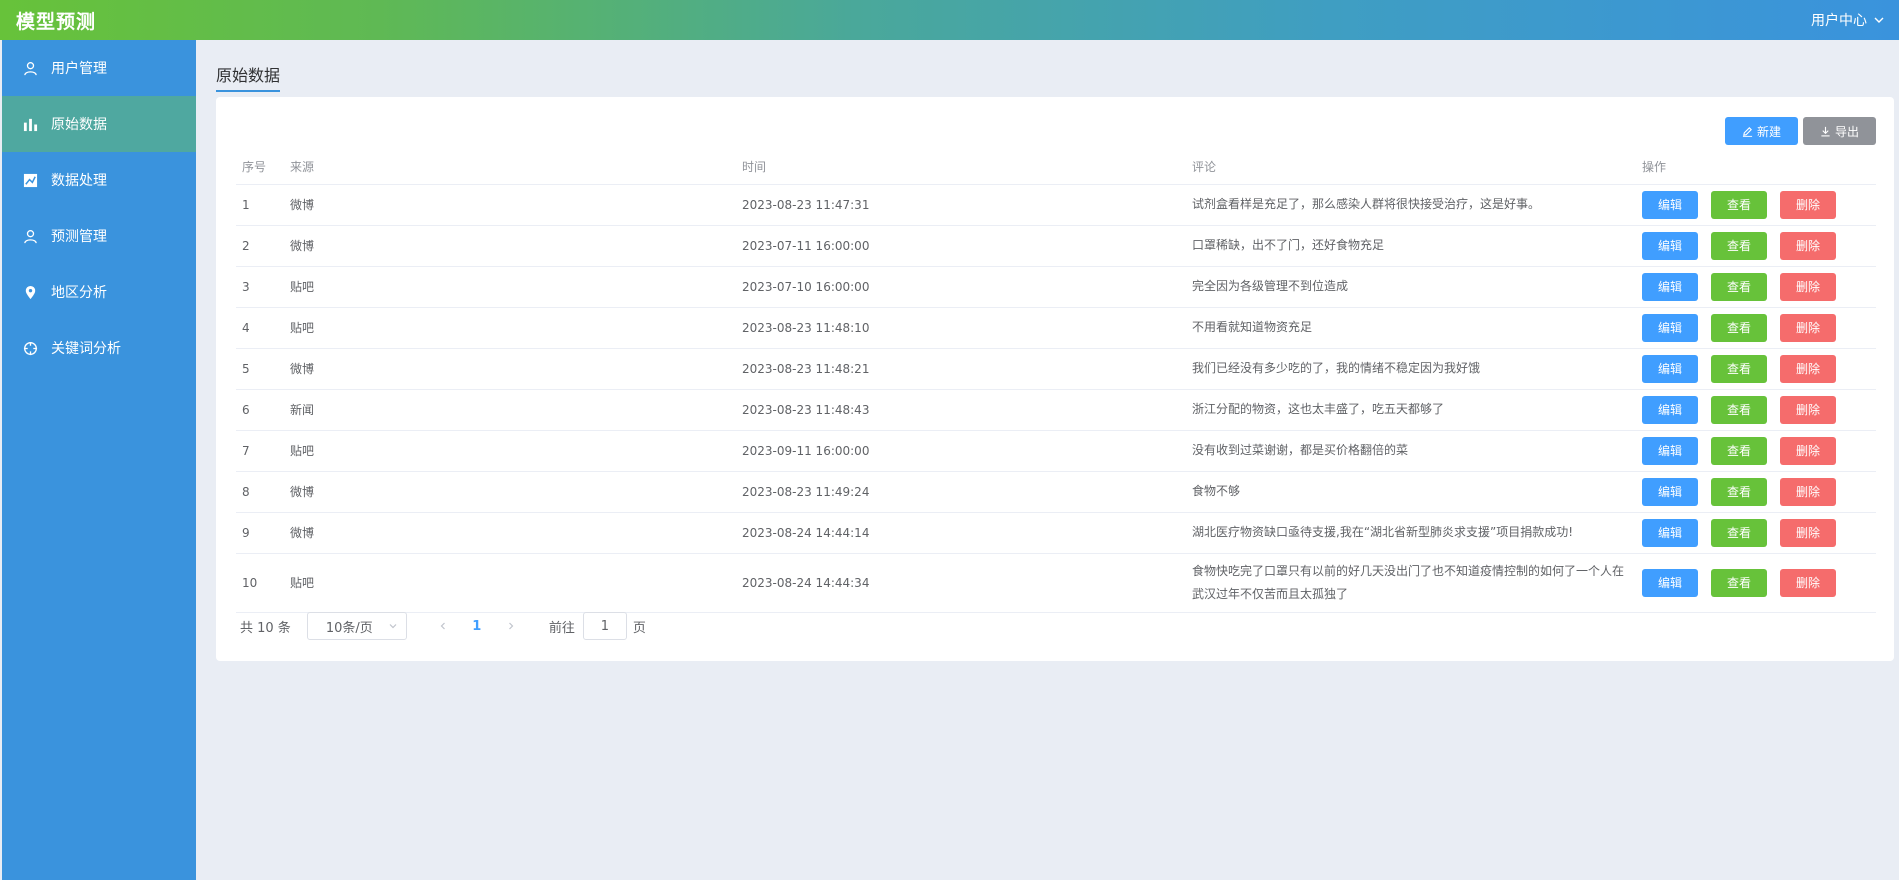 This screenshot has height=880, width=1899. What do you see at coordinates (1855, 20) in the screenshot?
I see `user-center-menu: 用户中心` at bounding box center [1855, 20].